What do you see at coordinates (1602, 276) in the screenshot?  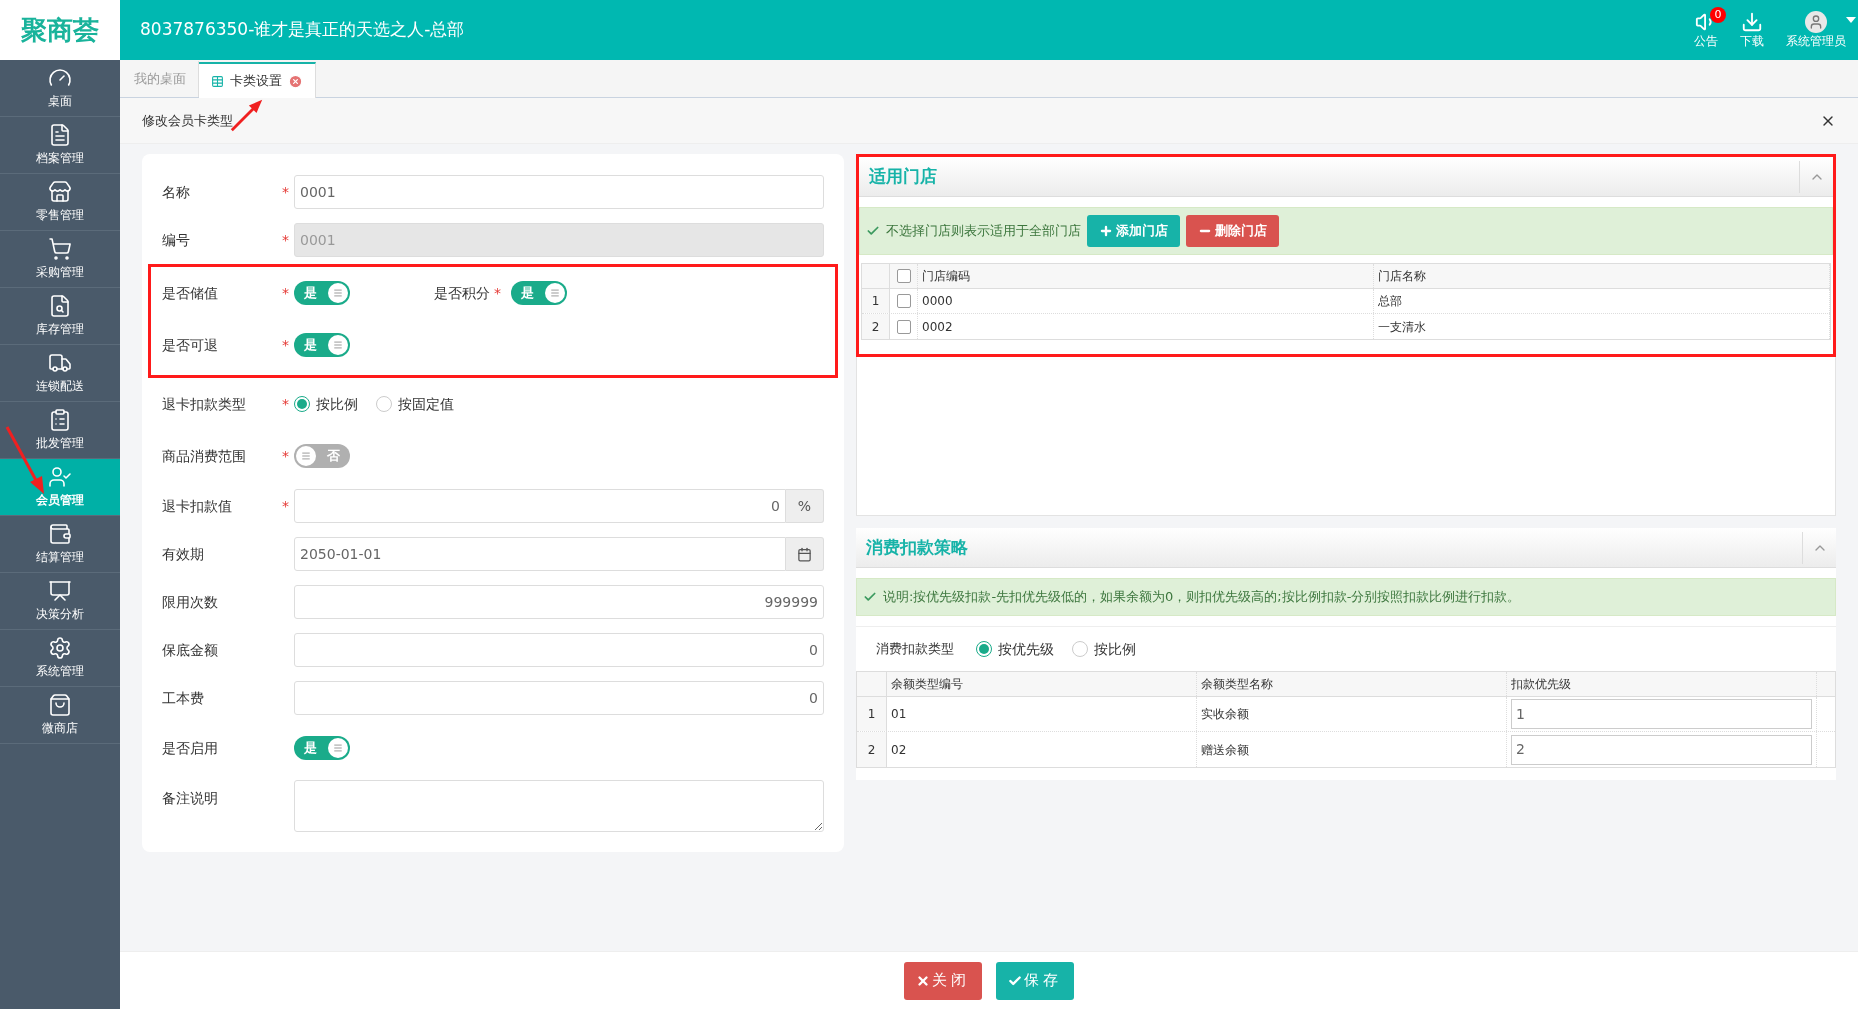 I see `column-header: 门店名称` at bounding box center [1602, 276].